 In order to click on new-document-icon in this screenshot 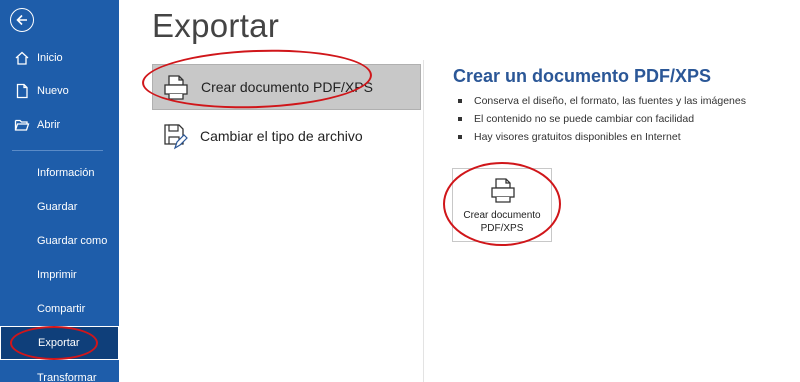, I will do `click(22, 91)`.